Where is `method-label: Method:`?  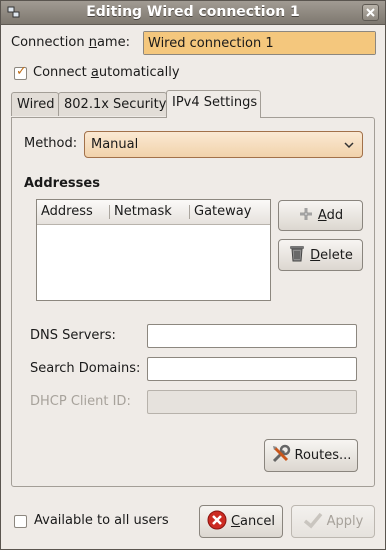
method-label: Method: is located at coordinates (51, 143).